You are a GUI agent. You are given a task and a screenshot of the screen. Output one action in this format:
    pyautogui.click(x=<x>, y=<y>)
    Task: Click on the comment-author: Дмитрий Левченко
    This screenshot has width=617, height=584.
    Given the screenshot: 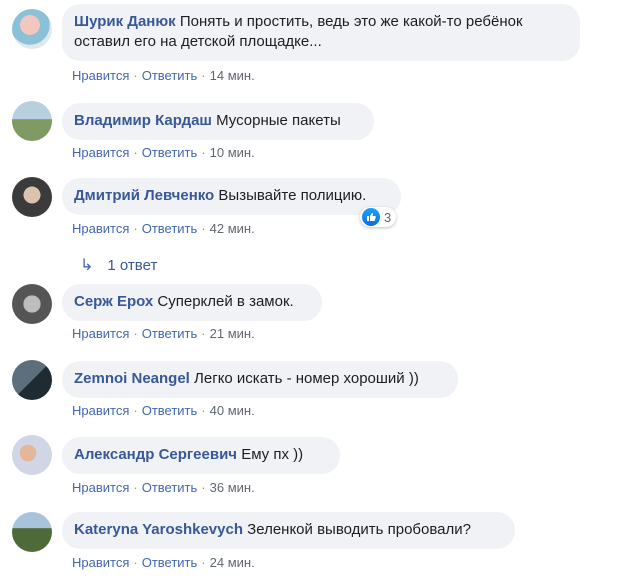 What is the action you would take?
    pyautogui.click(x=144, y=195)
    